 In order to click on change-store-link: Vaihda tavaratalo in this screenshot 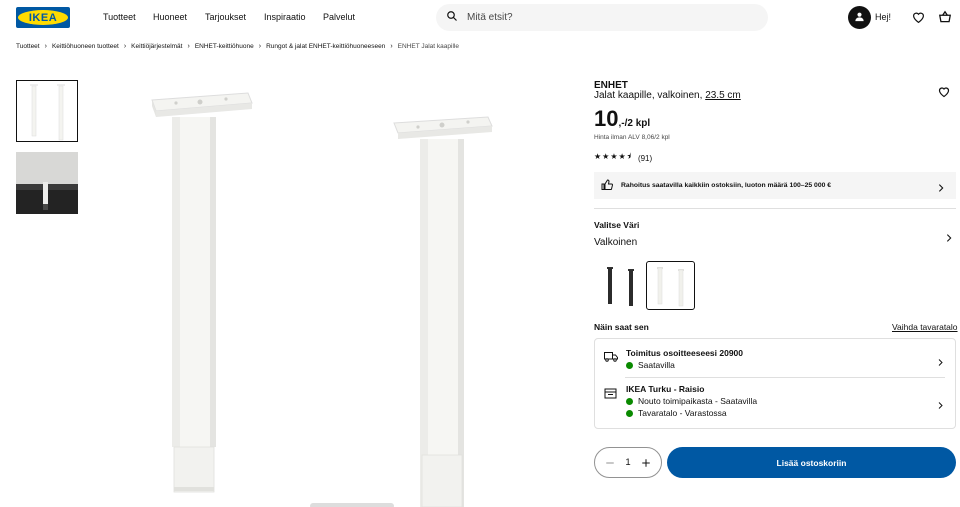, I will do `click(925, 327)`.